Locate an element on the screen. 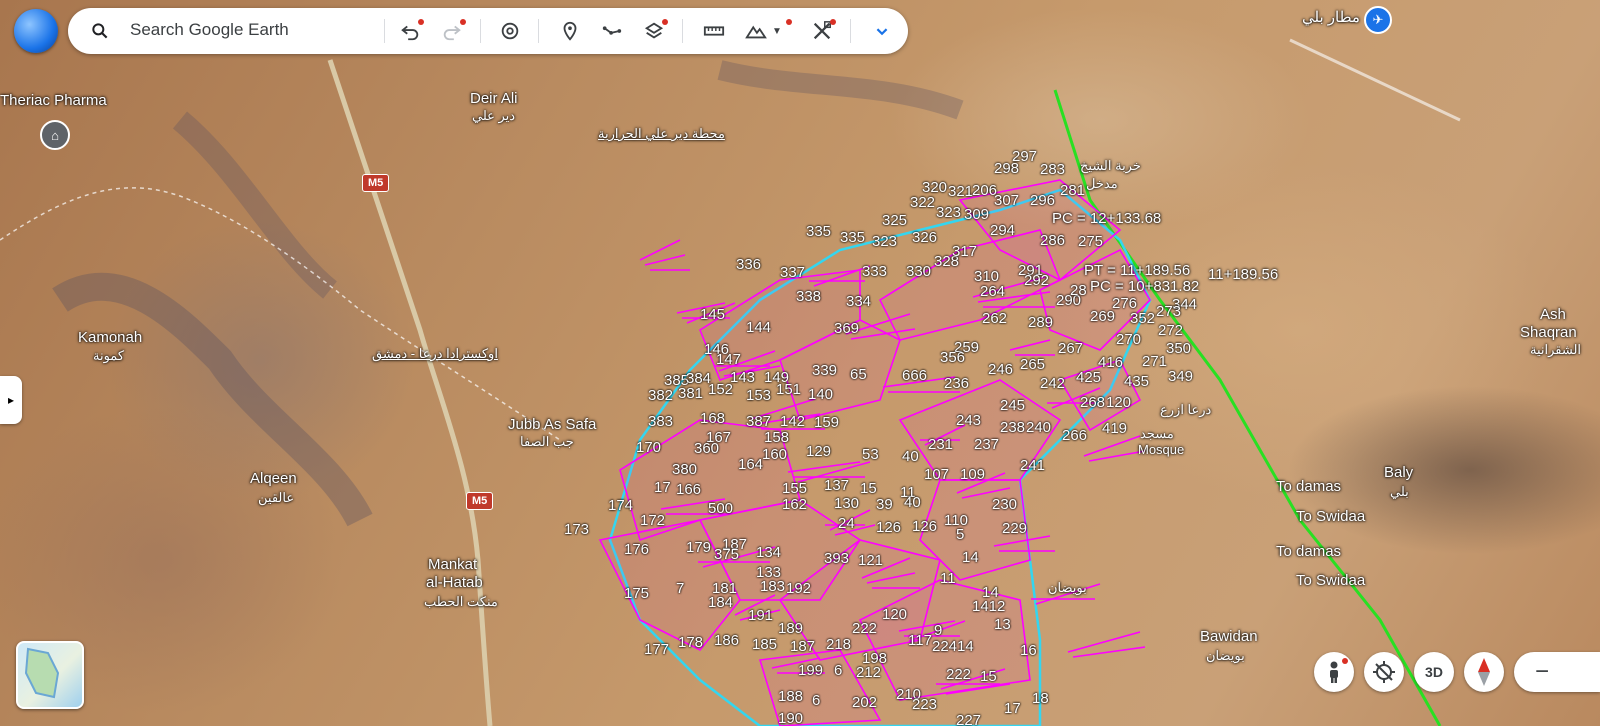 The width and height of the screenshot is (1600, 726). parcel-number: 336 is located at coordinates (749, 264).